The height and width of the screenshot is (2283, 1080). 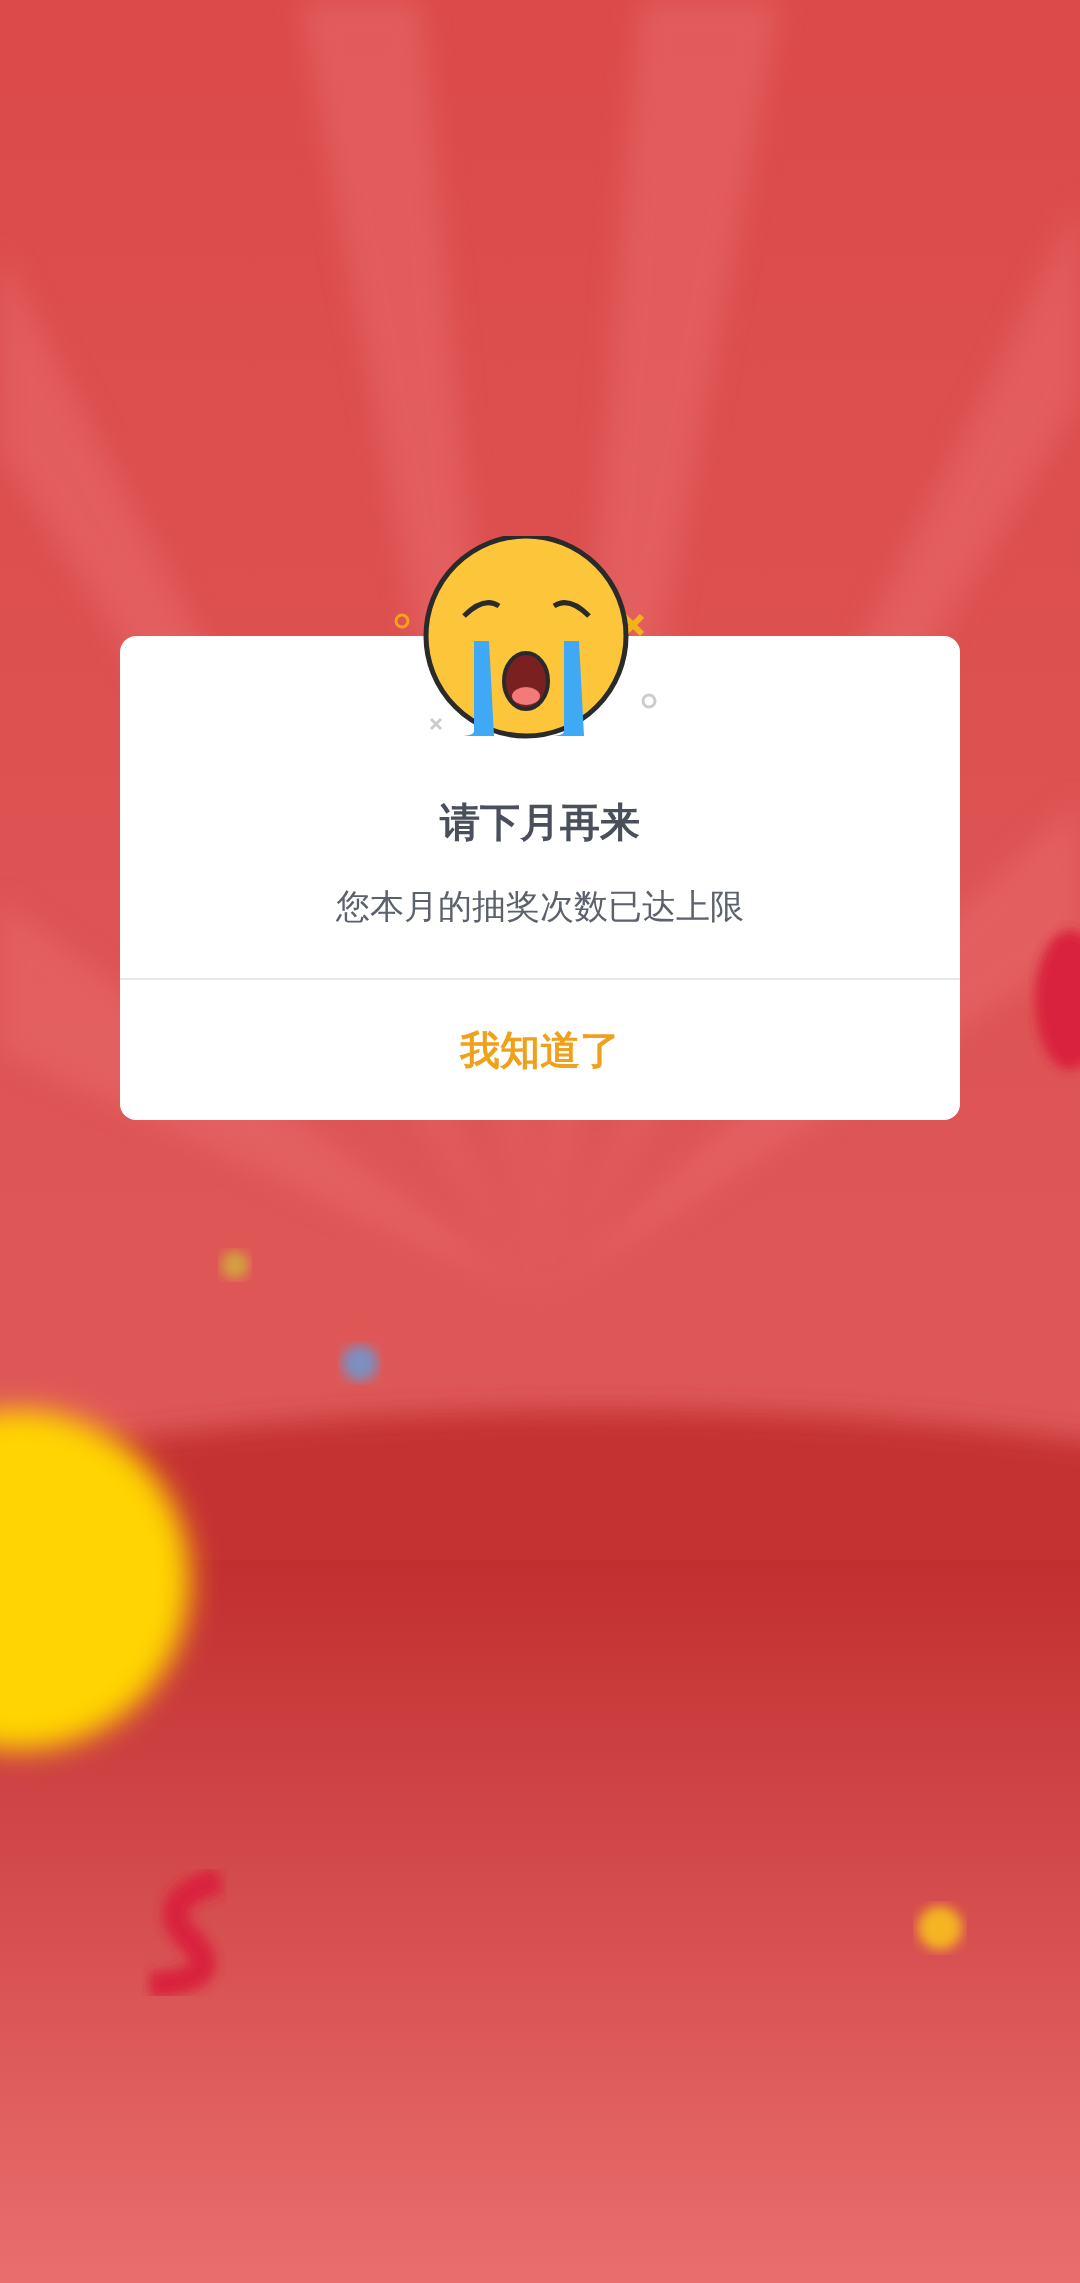 What do you see at coordinates (540, 1050) in the screenshot?
I see `confirm-button: 我知道了` at bounding box center [540, 1050].